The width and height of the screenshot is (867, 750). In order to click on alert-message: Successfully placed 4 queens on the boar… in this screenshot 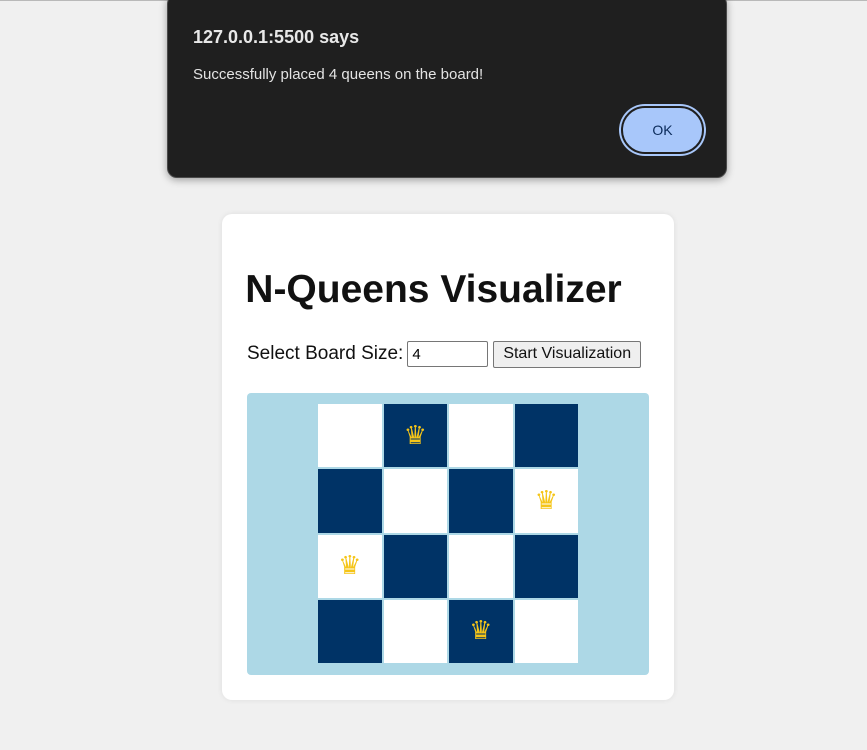, I will do `click(338, 74)`.